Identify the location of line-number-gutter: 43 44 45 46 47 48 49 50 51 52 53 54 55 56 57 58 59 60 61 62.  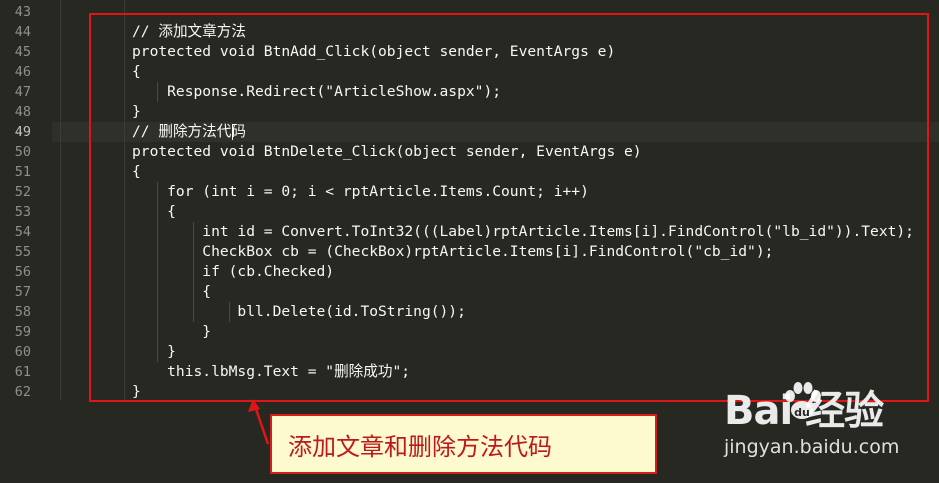
(26, 241).